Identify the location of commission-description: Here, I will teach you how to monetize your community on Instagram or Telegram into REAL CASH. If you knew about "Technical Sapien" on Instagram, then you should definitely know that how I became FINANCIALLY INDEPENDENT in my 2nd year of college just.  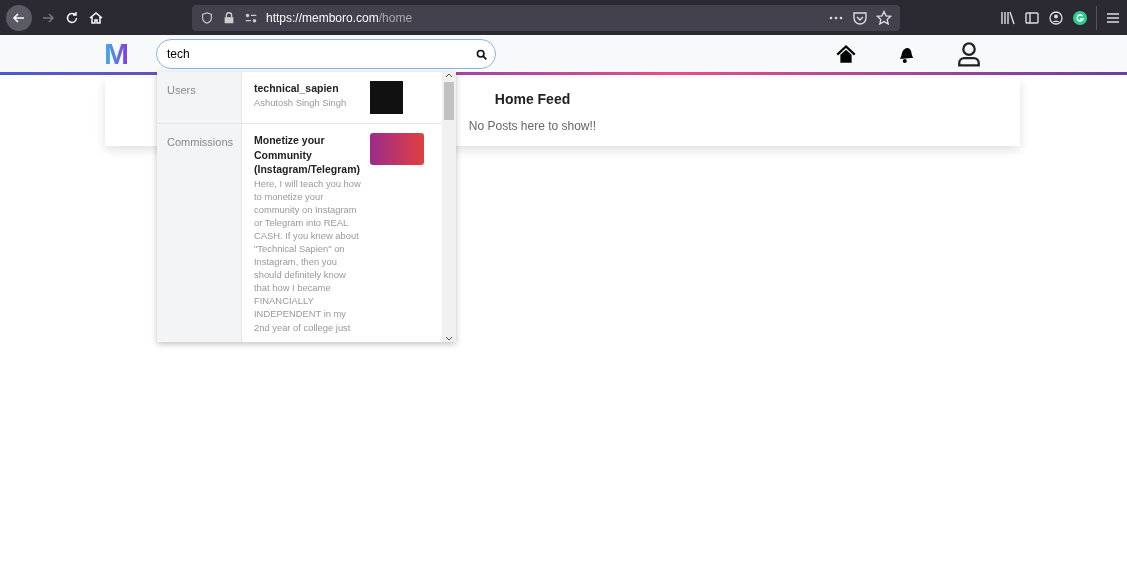
(308, 255).